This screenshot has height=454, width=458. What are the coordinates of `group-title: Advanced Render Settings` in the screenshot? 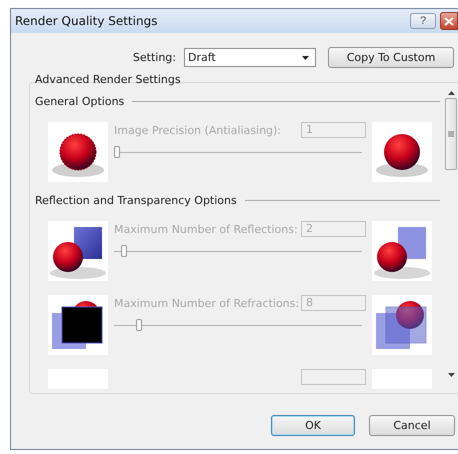 It's located at (108, 79).